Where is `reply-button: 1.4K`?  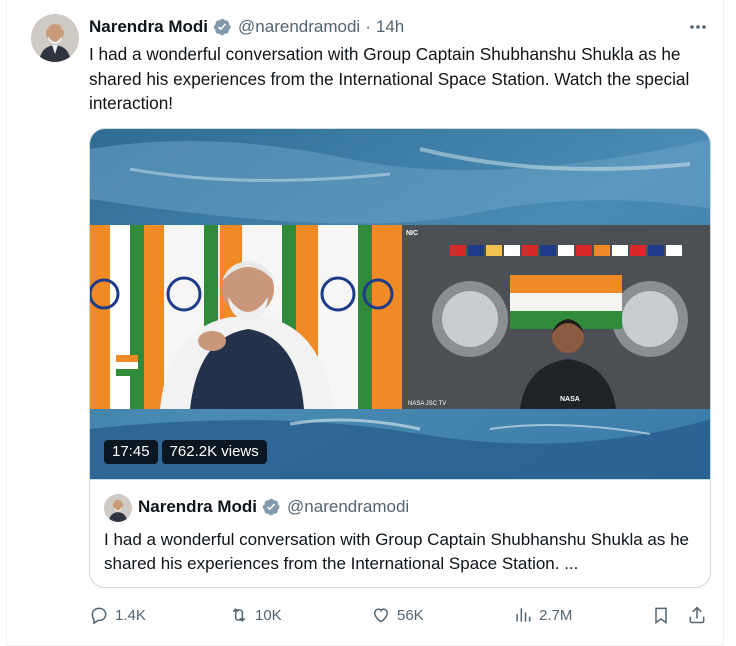
reply-button: 1.4K is located at coordinates (117, 615).